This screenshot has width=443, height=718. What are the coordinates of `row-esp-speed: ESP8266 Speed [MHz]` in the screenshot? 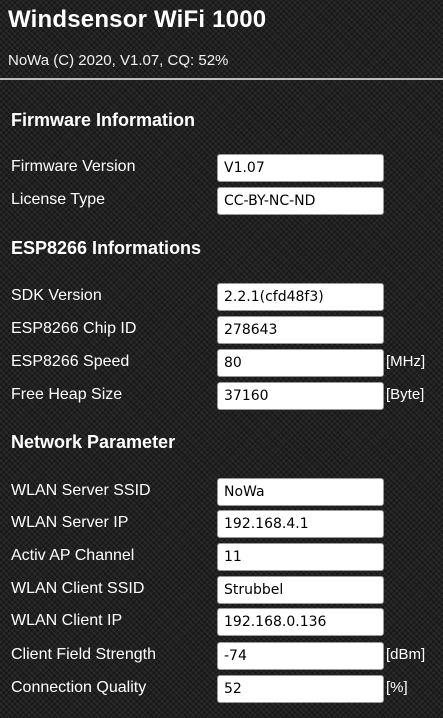 It's located at (221, 363).